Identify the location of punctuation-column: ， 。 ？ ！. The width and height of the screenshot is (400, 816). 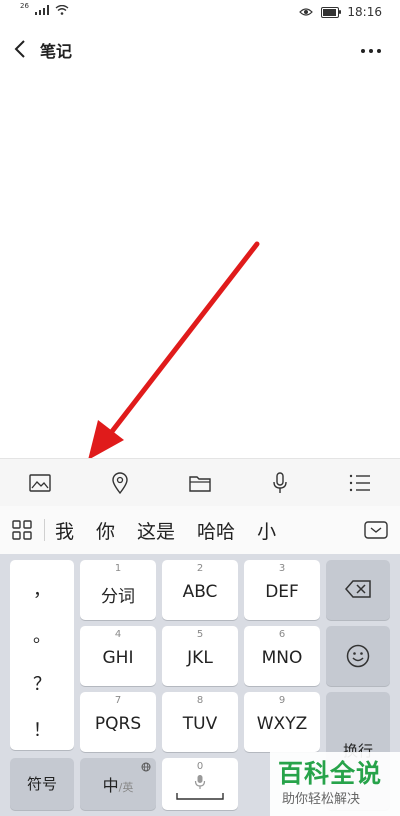
(42, 655).